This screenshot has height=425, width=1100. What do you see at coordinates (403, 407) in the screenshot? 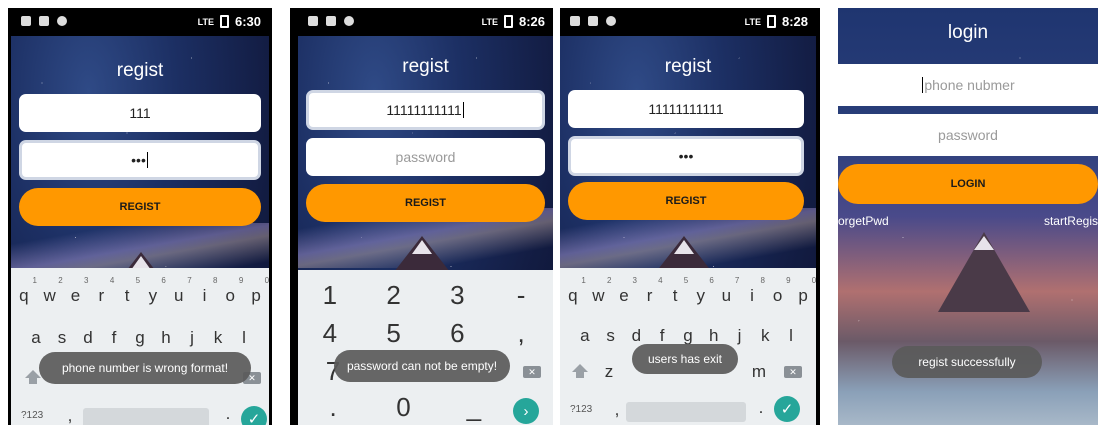
I see `key-0: 0` at bounding box center [403, 407].